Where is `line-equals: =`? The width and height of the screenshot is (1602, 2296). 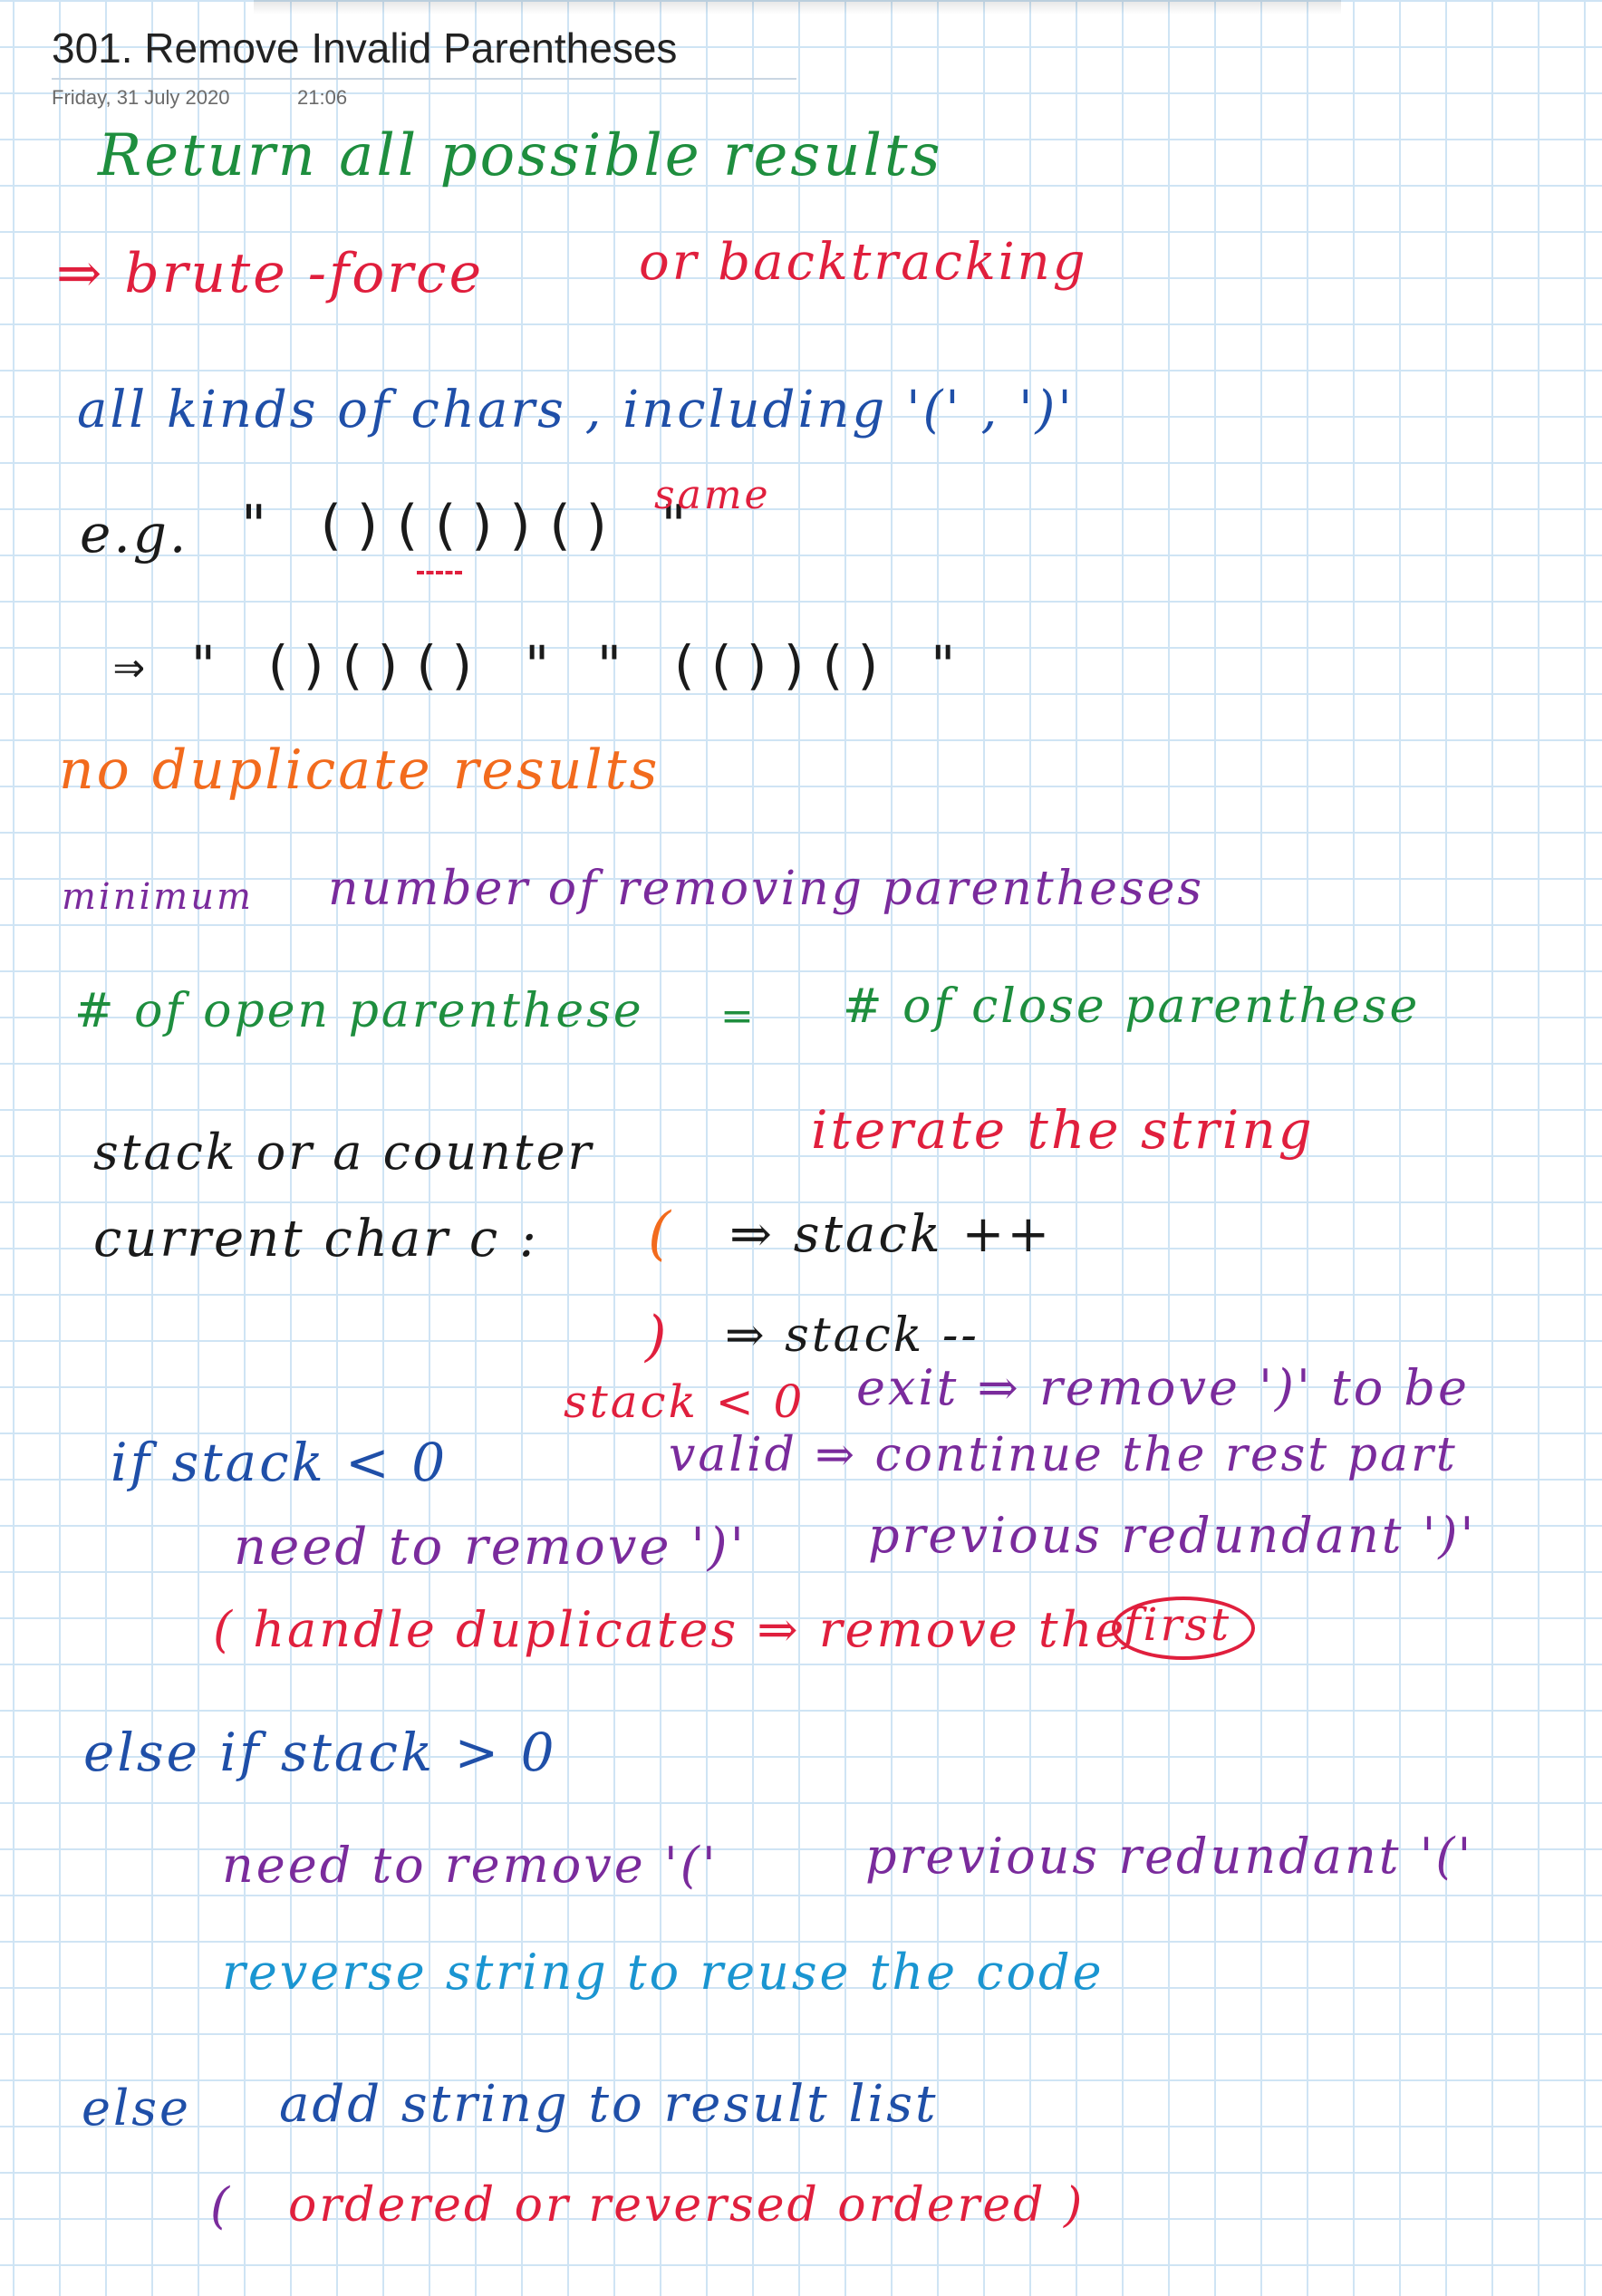
line-equals: = is located at coordinates (738, 1016).